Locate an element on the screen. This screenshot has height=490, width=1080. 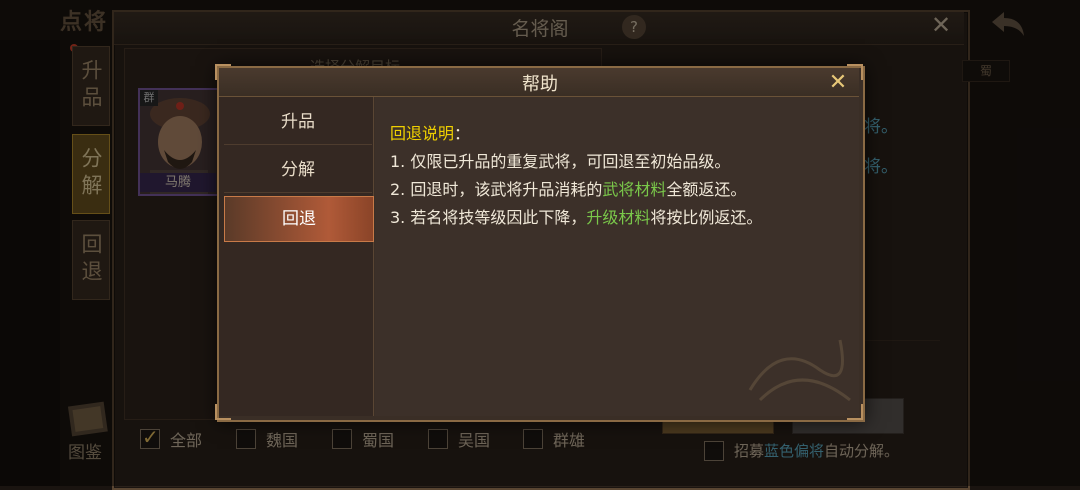
help-close-icon: ✕ is located at coordinates (838, 83).